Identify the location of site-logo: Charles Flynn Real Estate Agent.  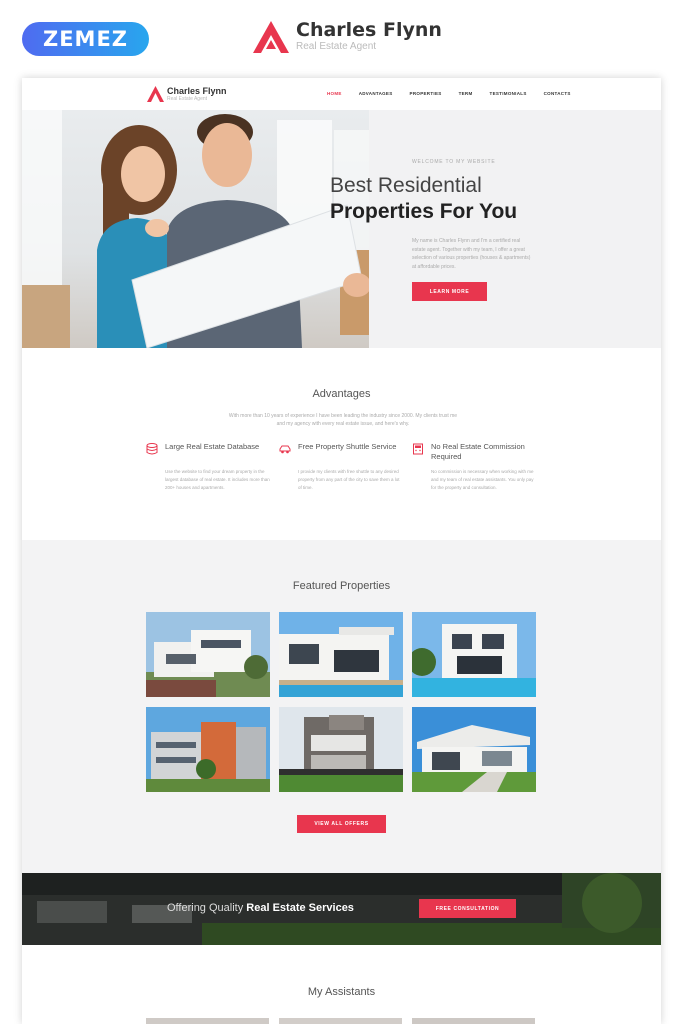
(187, 94).